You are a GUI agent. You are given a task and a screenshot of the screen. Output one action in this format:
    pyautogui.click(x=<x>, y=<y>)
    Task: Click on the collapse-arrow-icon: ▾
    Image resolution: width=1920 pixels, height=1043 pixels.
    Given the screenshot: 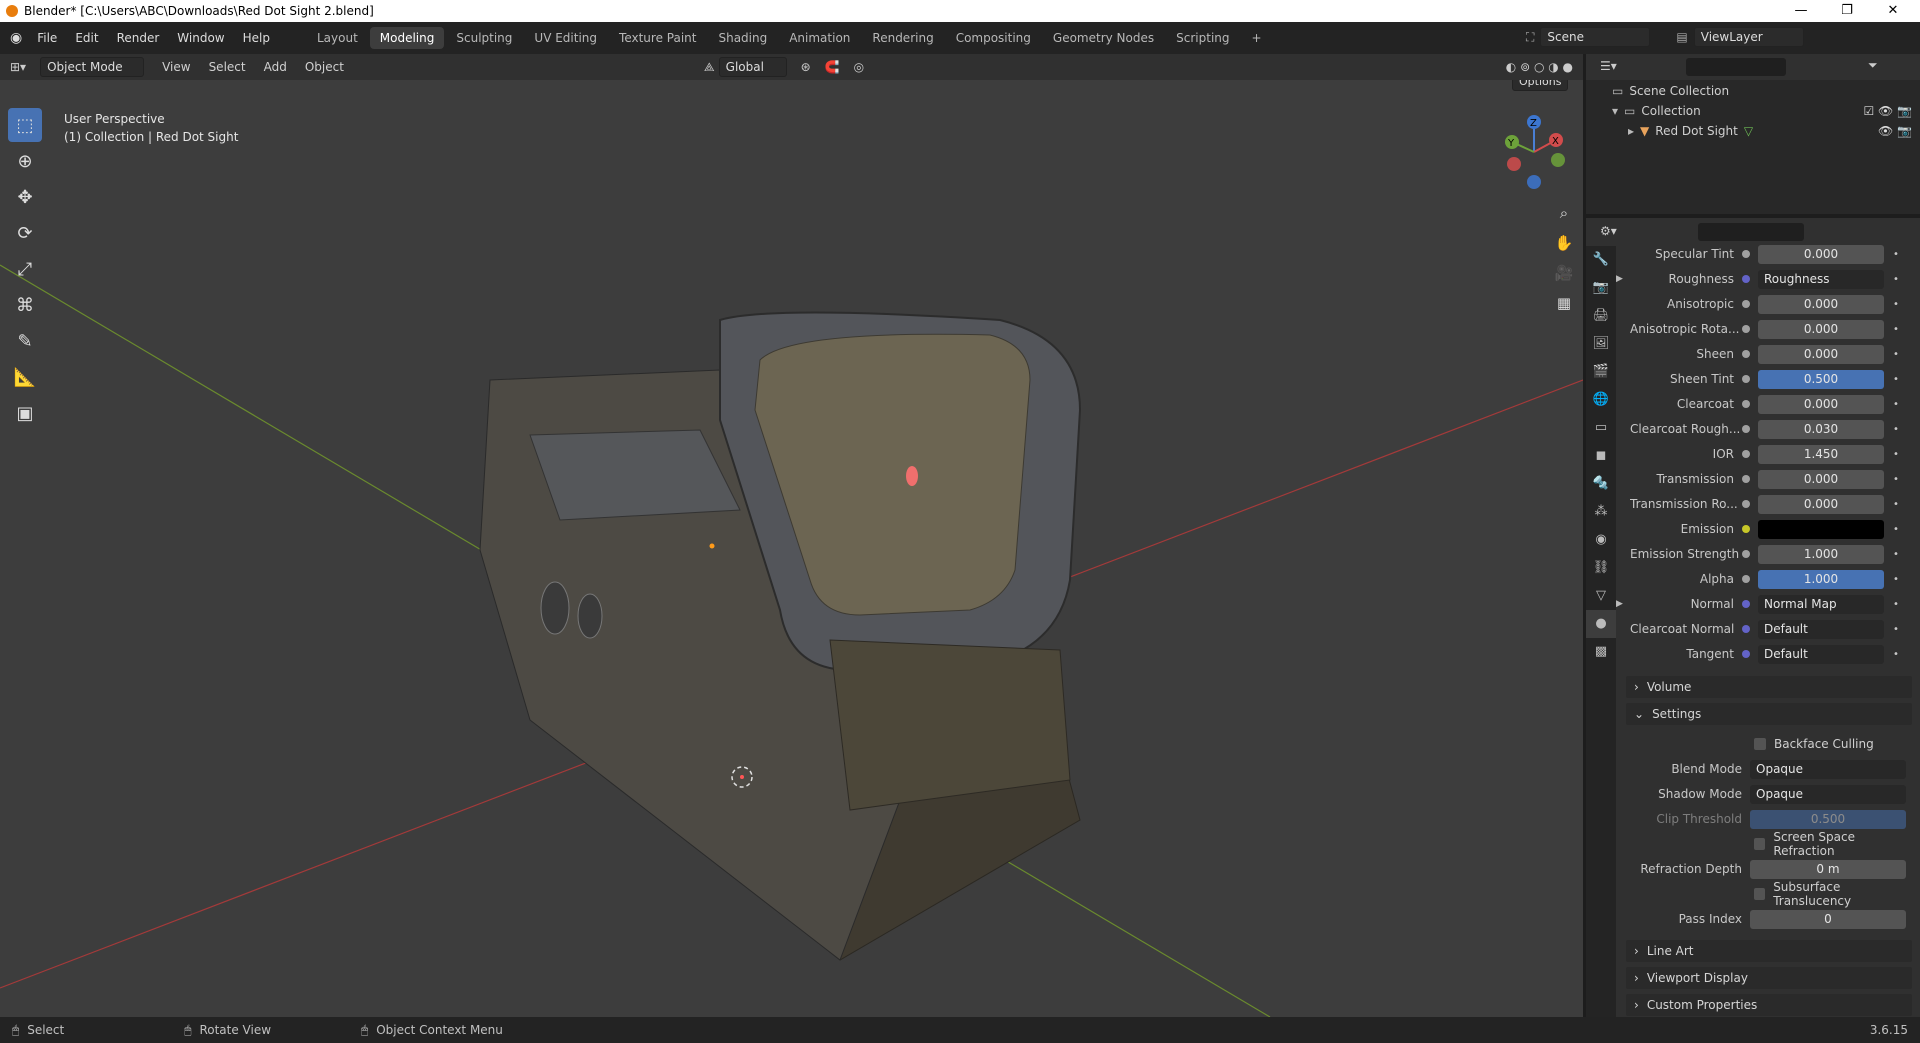 What is the action you would take?
    pyautogui.click(x=1615, y=111)
    